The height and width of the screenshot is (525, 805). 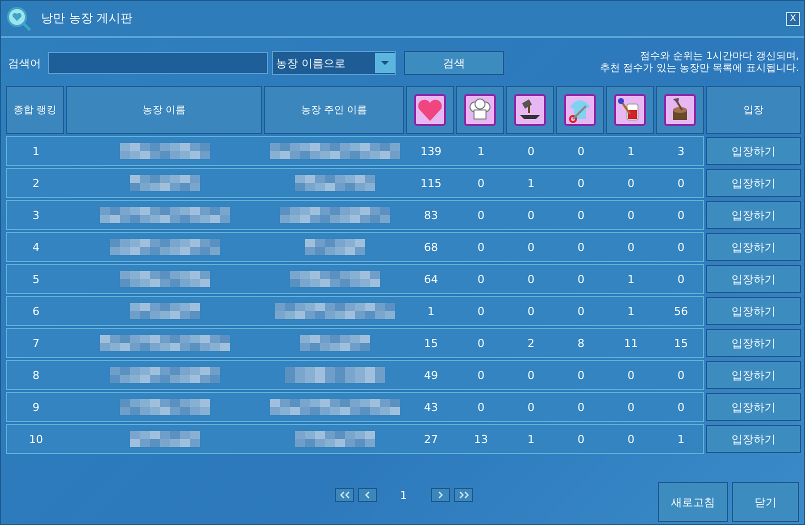 I want to click on notice-text: 점수와 순위는 1시간마다 갱신되며, 추천 점수가 있는 농장만 목록에 표시됩니다., so click(x=698, y=63).